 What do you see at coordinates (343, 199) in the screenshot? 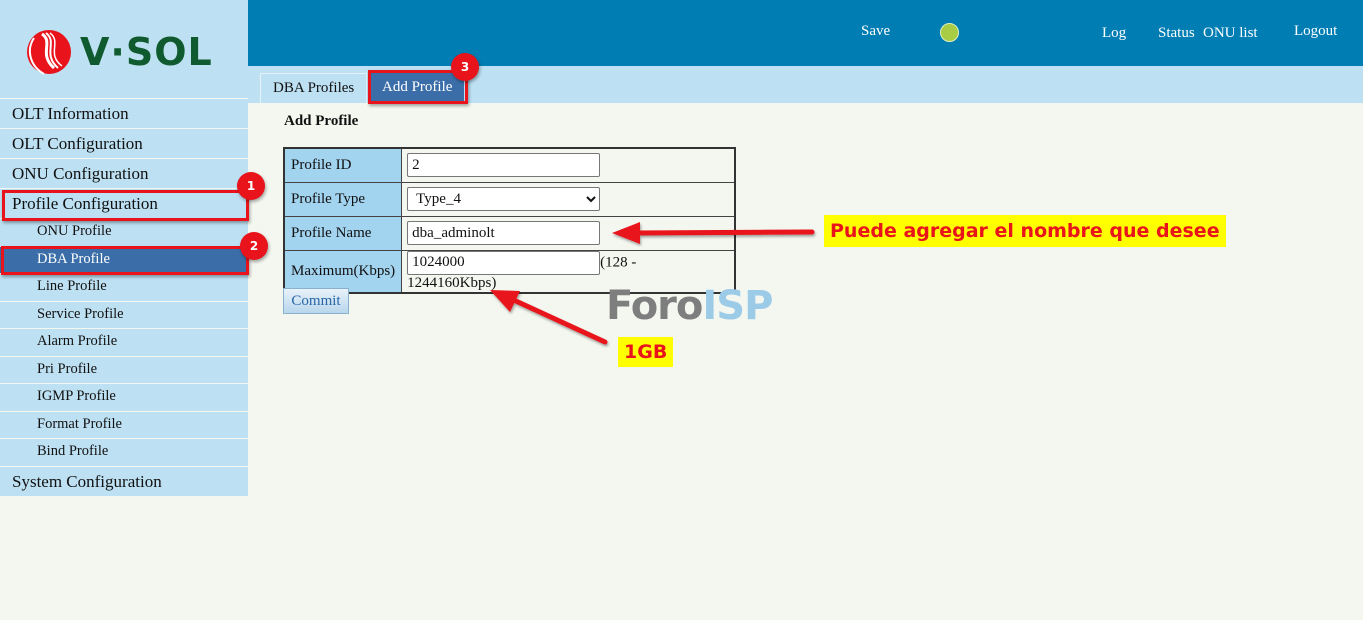
I see `profile-type-label: Profile Type` at bounding box center [343, 199].